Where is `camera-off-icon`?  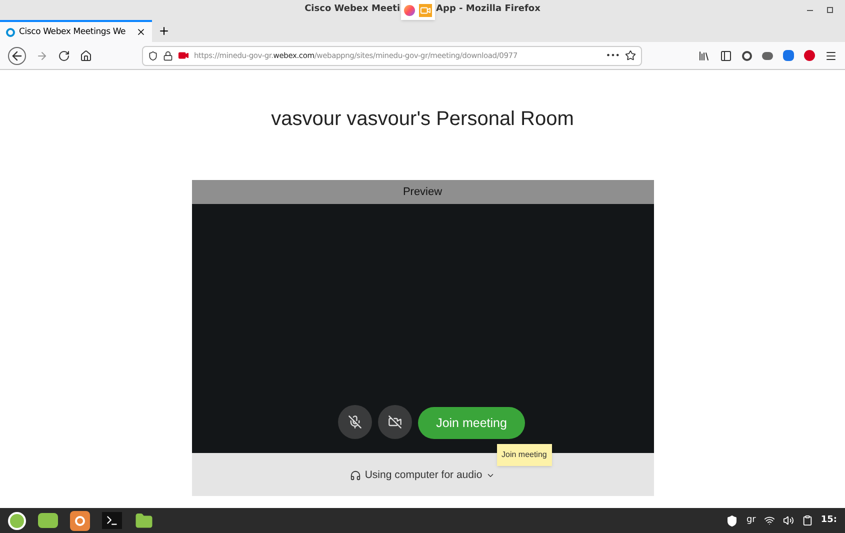
camera-off-icon is located at coordinates (395, 422).